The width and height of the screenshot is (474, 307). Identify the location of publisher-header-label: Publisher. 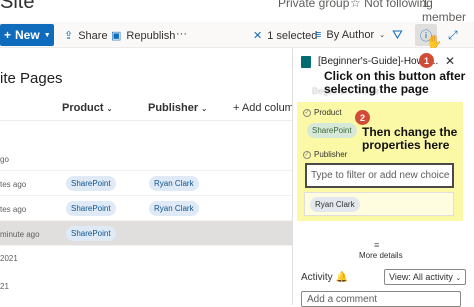
(173, 108).